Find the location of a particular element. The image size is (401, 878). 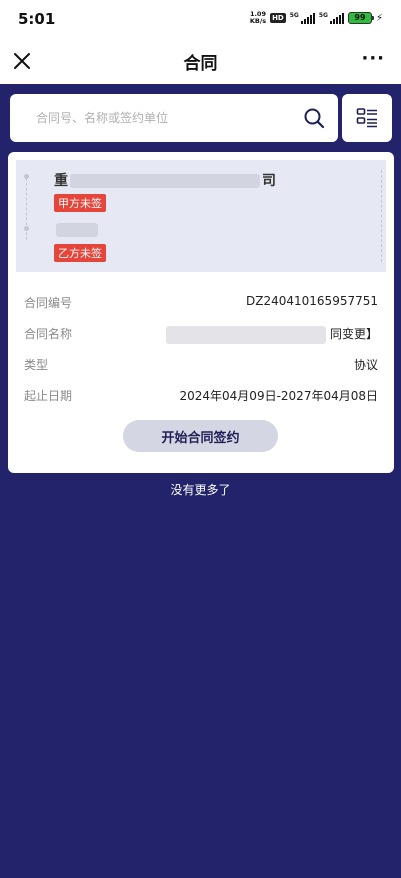

list-filter-icon is located at coordinates (366, 118).